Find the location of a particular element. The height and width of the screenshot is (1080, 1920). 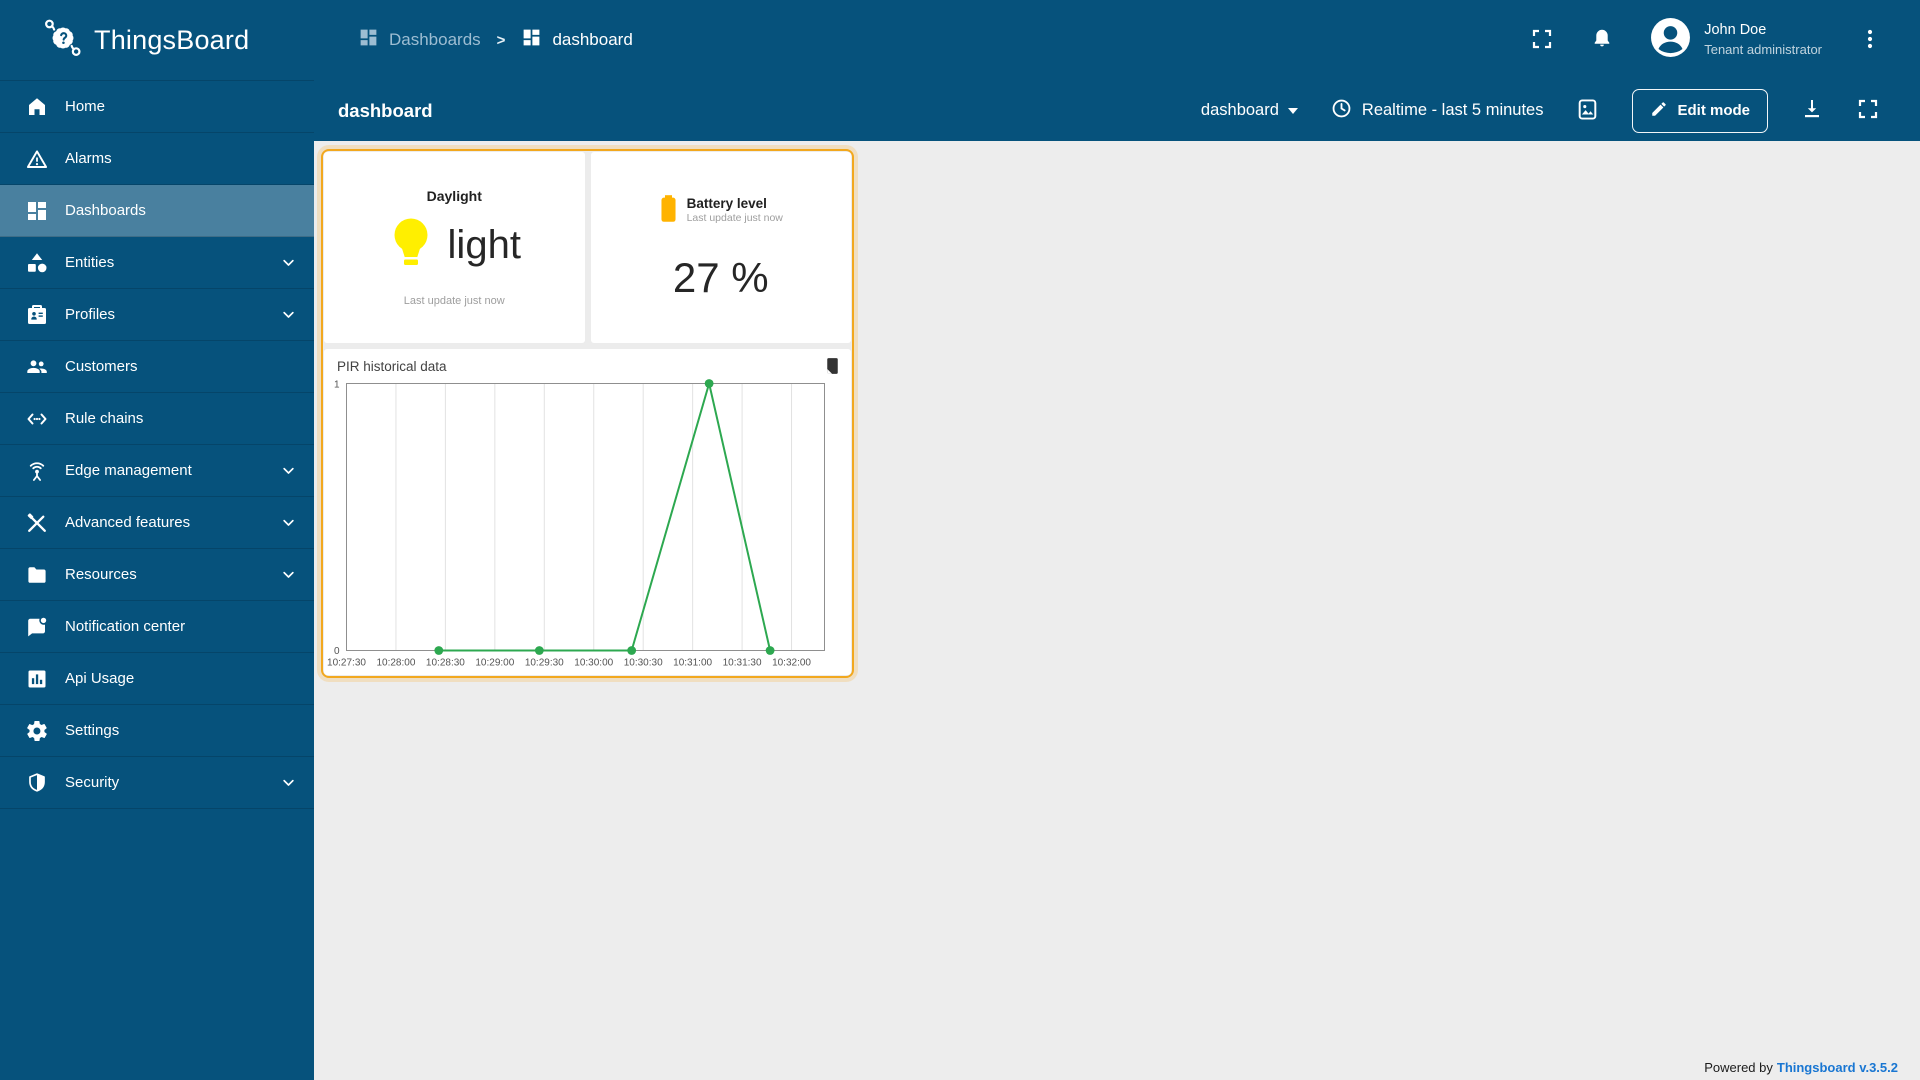

notification-center-icon is located at coordinates (37, 627).